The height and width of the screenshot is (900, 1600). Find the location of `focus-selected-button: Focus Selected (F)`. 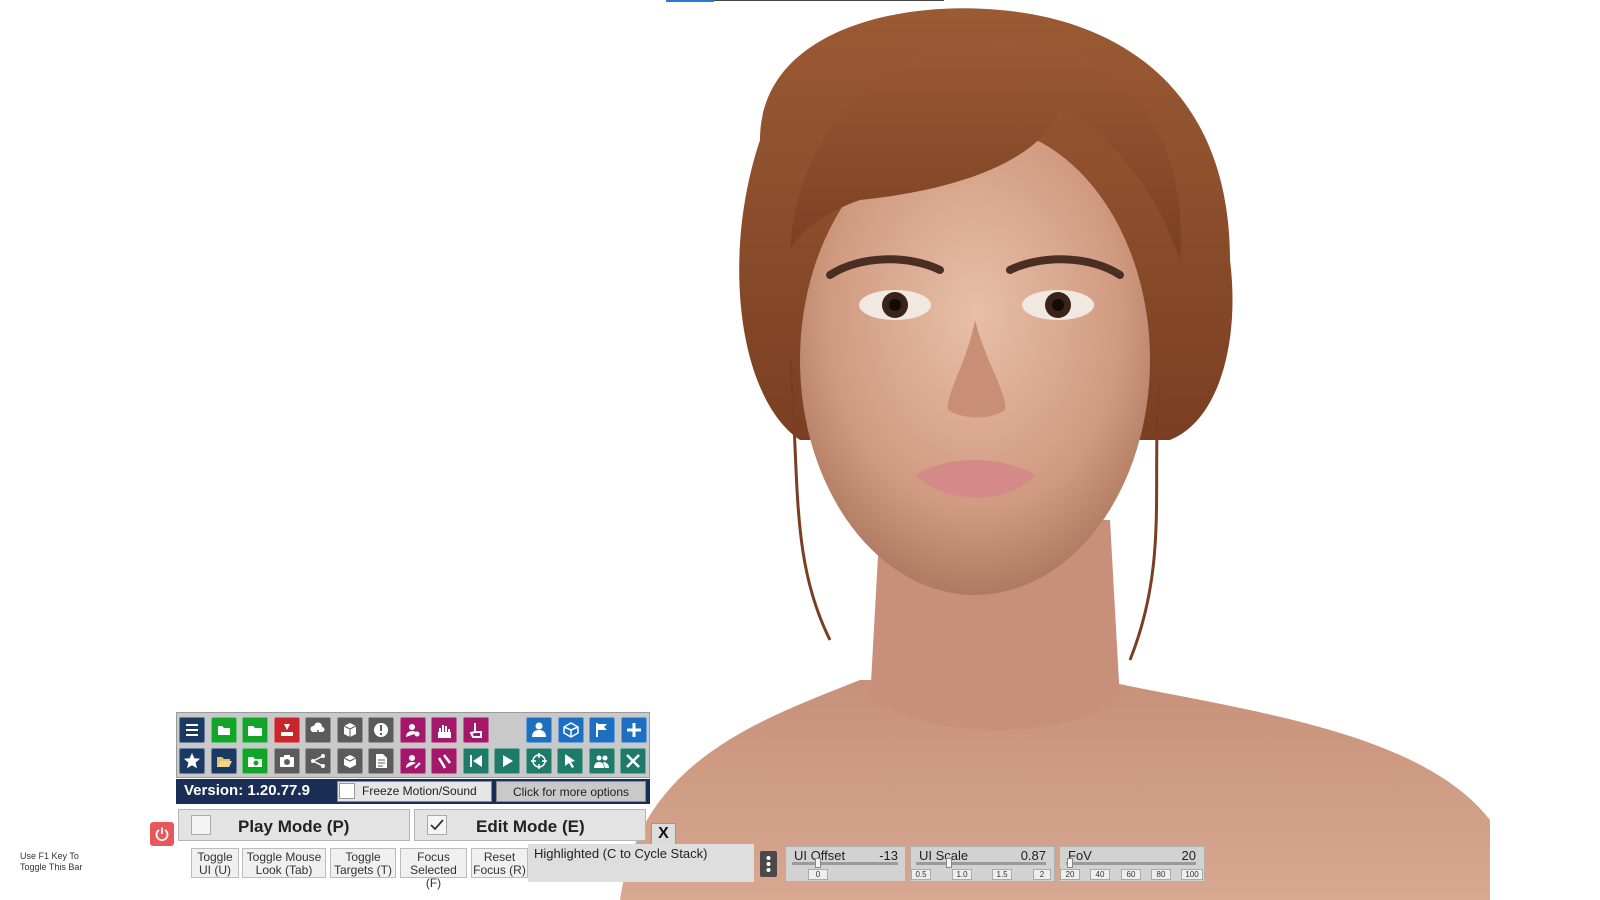

focus-selected-button: Focus Selected (F) is located at coordinates (433, 869).